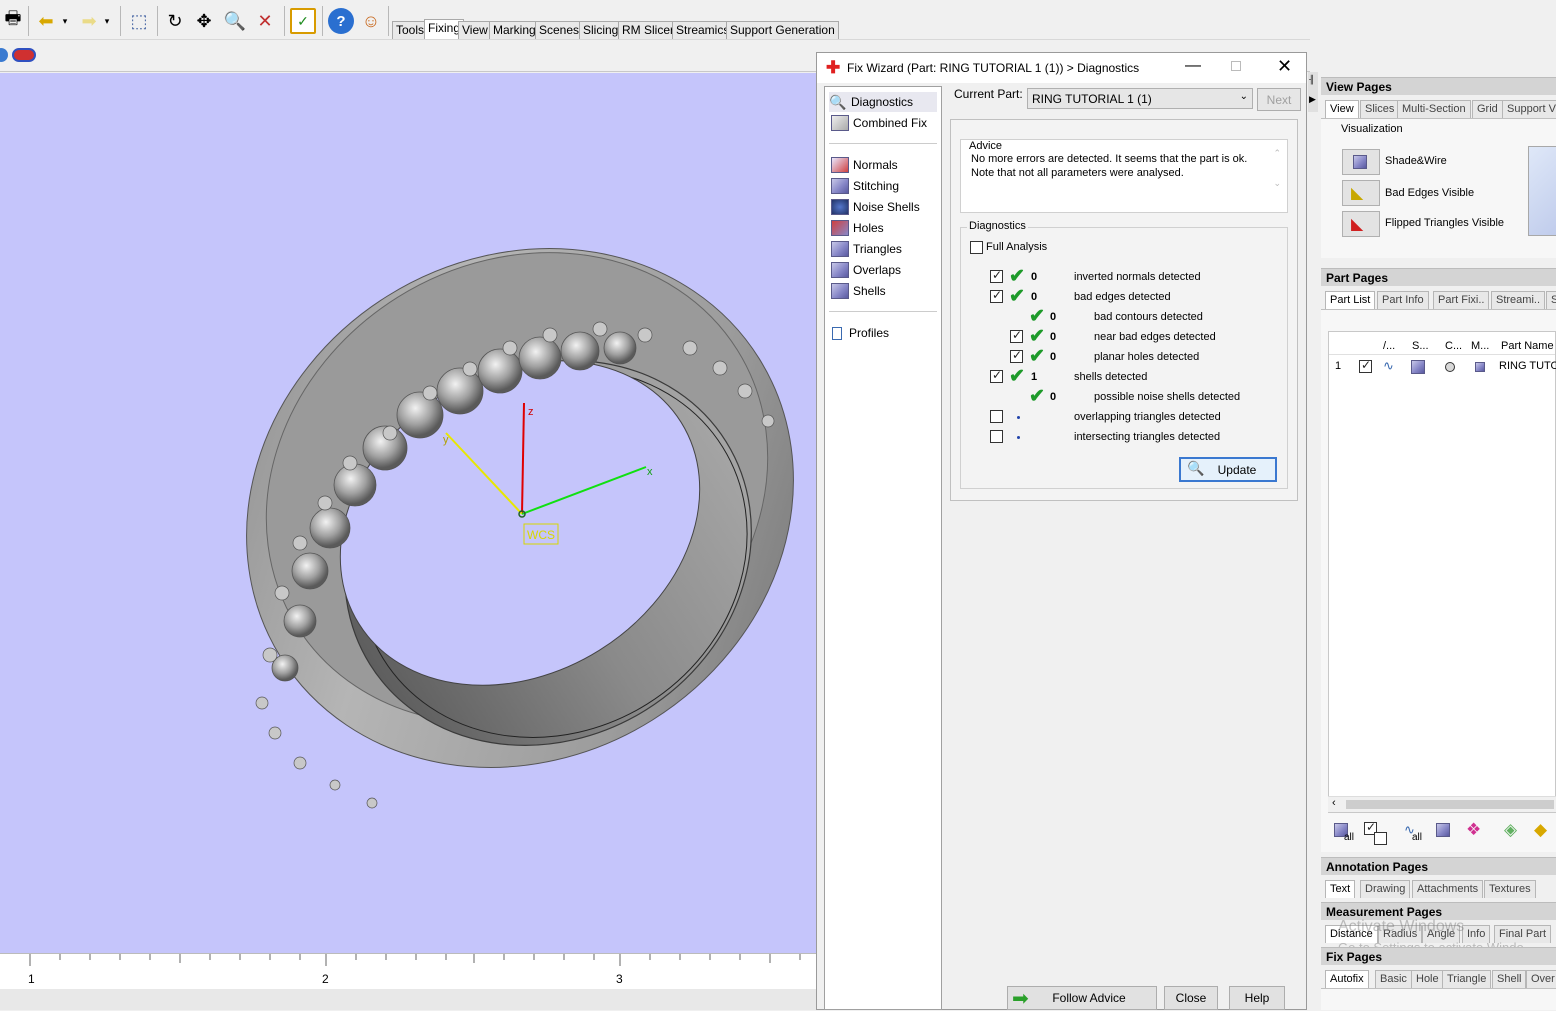  What do you see at coordinates (883, 102) in the screenshot?
I see `nav-item-diagnostics: 🔍 Diagnostics` at bounding box center [883, 102].